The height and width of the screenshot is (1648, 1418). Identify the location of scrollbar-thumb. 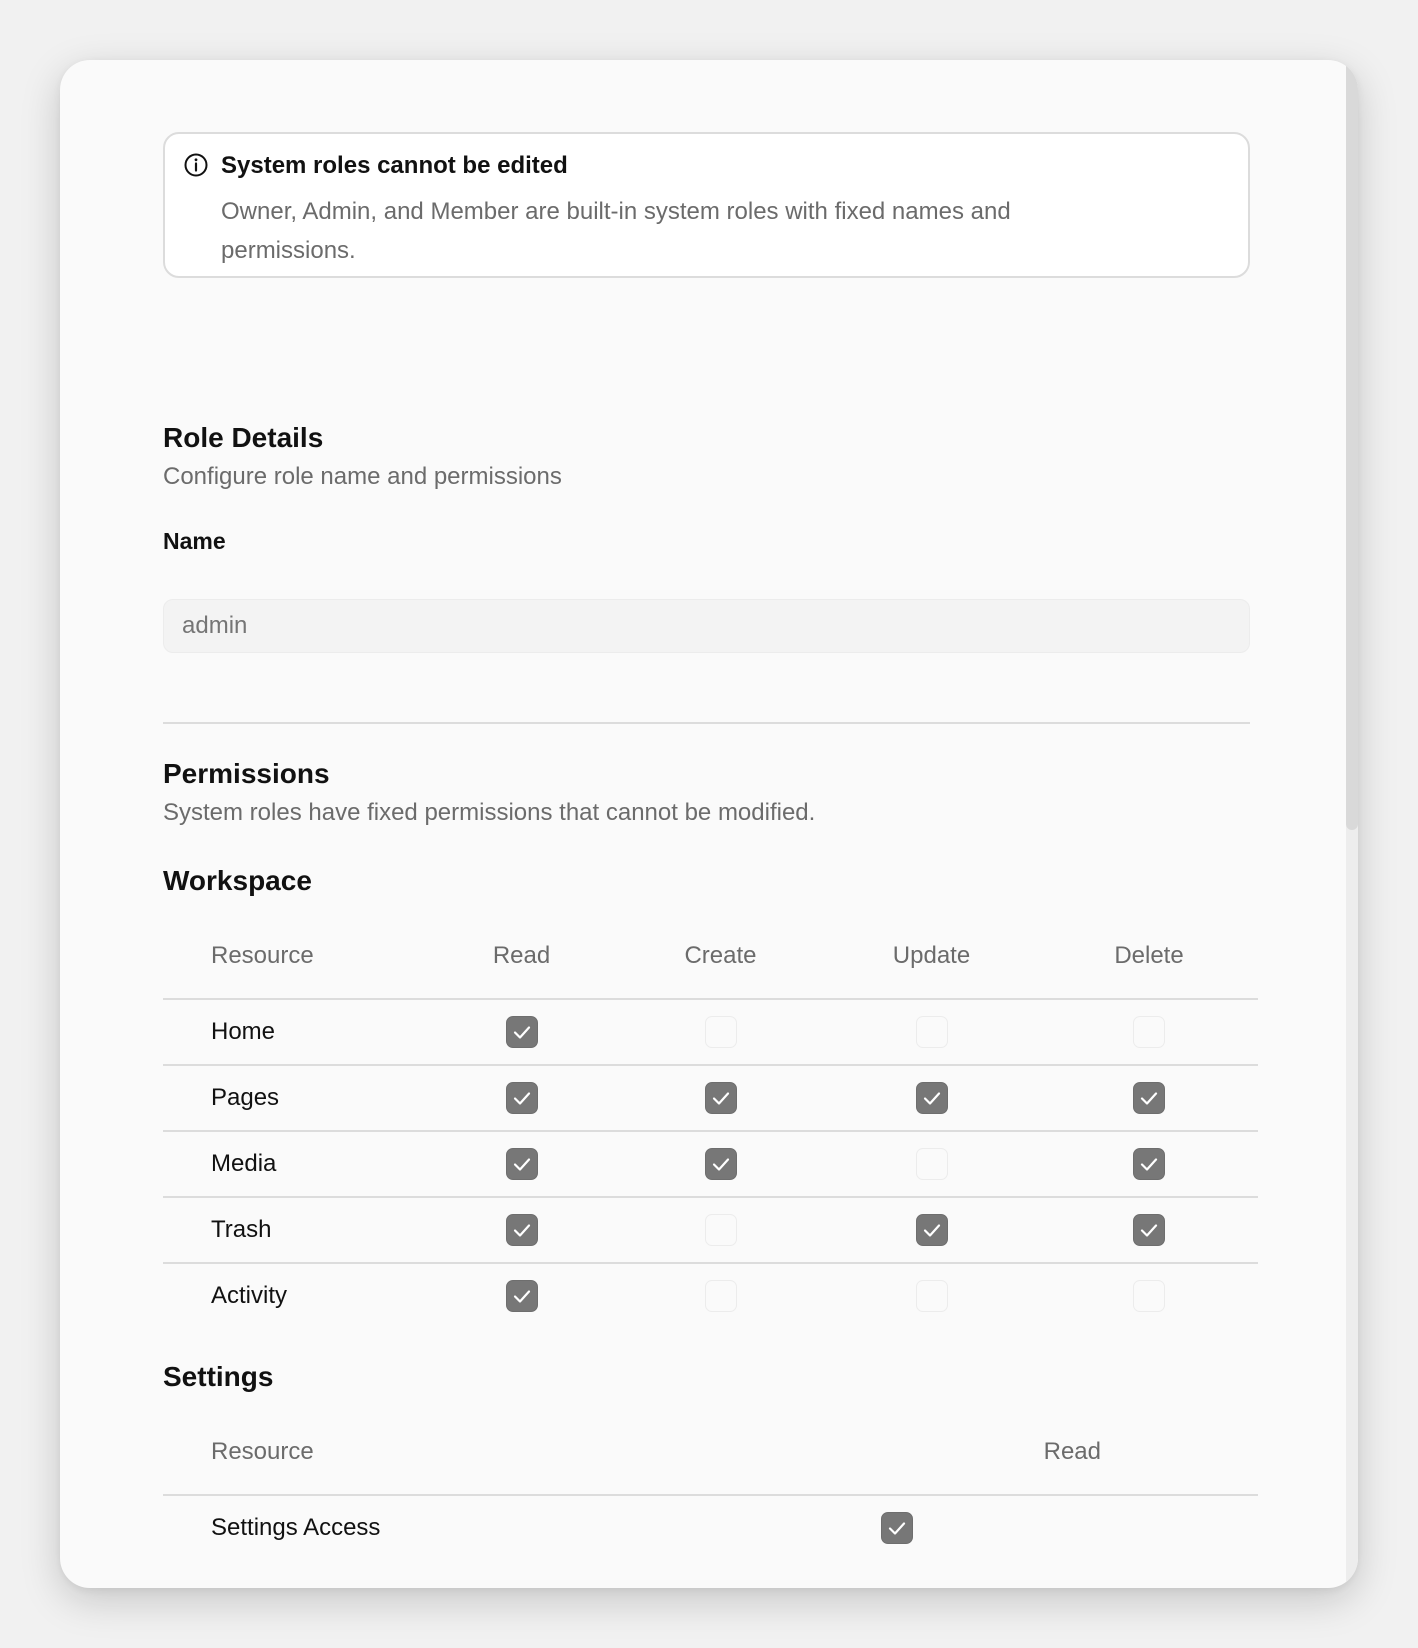
(1352, 445).